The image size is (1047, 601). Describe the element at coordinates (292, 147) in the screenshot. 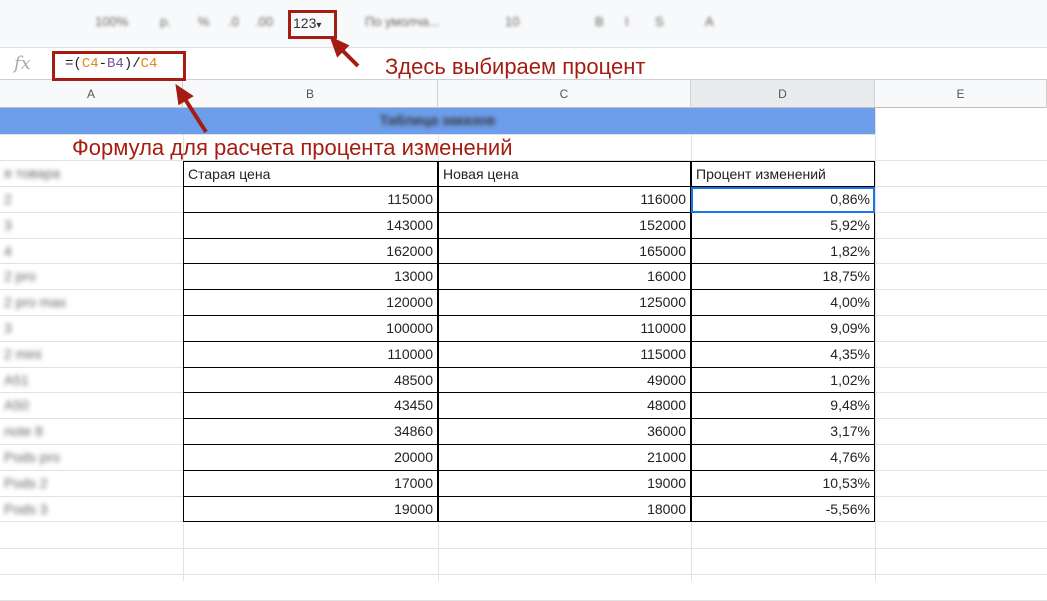

I see `annotation-formula: Формула для расчета процента изменений` at that location.